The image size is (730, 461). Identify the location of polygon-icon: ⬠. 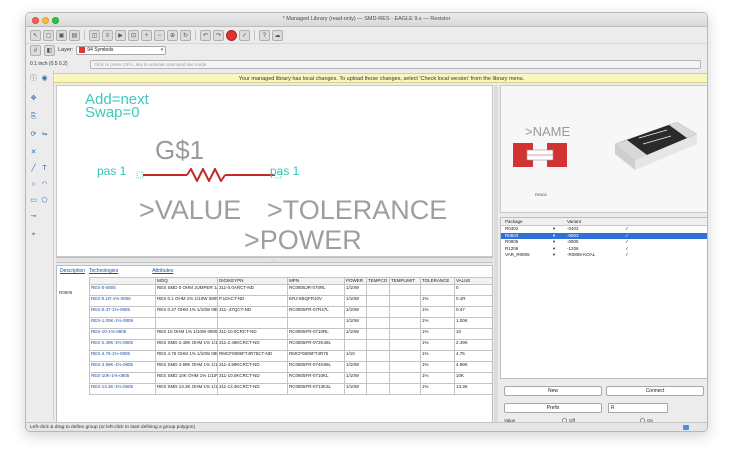
(44, 200).